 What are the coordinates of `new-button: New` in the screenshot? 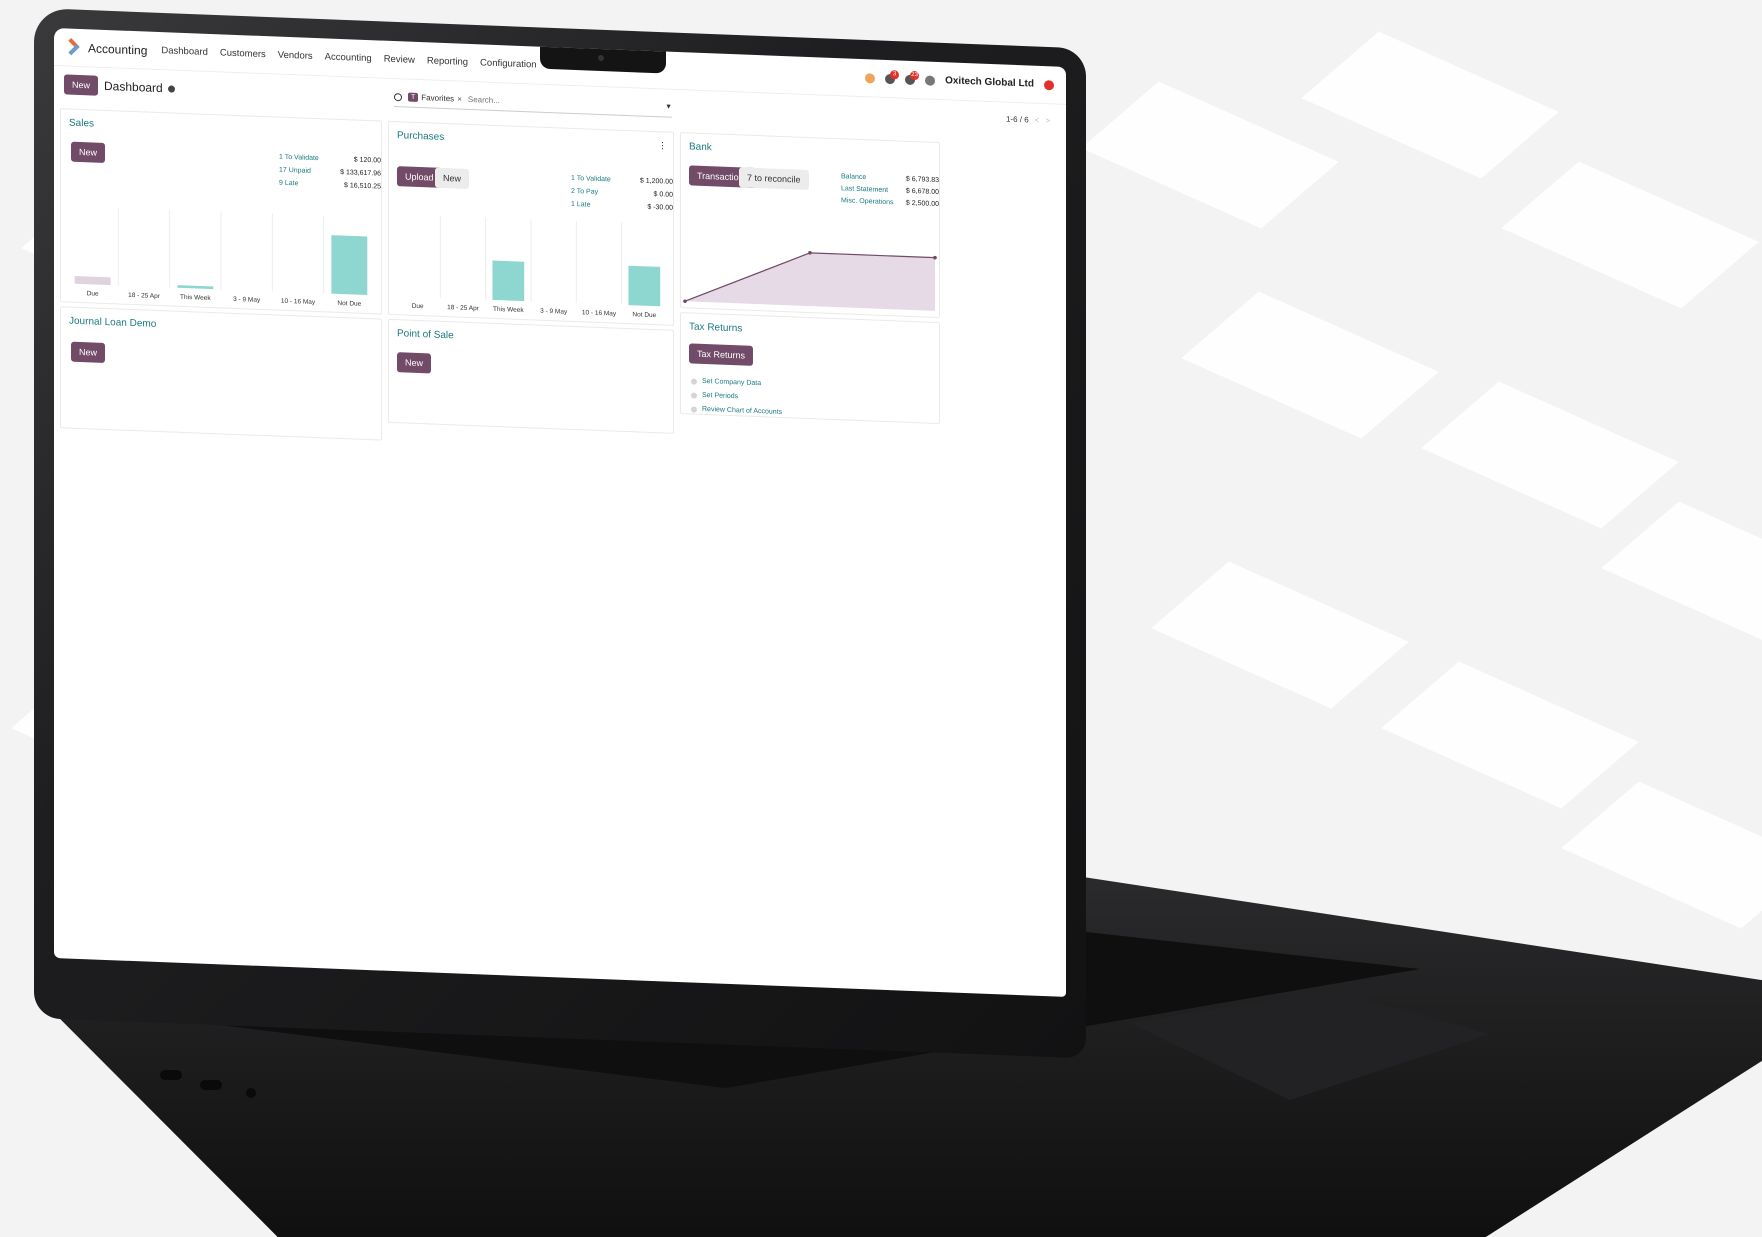 It's located at (81, 85).